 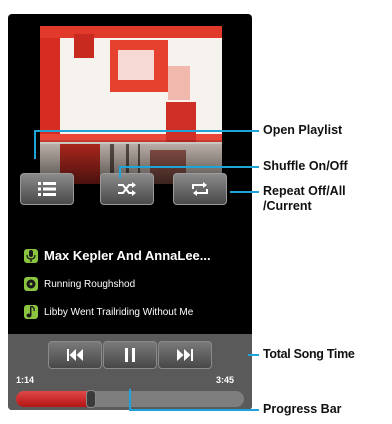 What do you see at coordinates (91, 399) in the screenshot?
I see `progress-knob` at bounding box center [91, 399].